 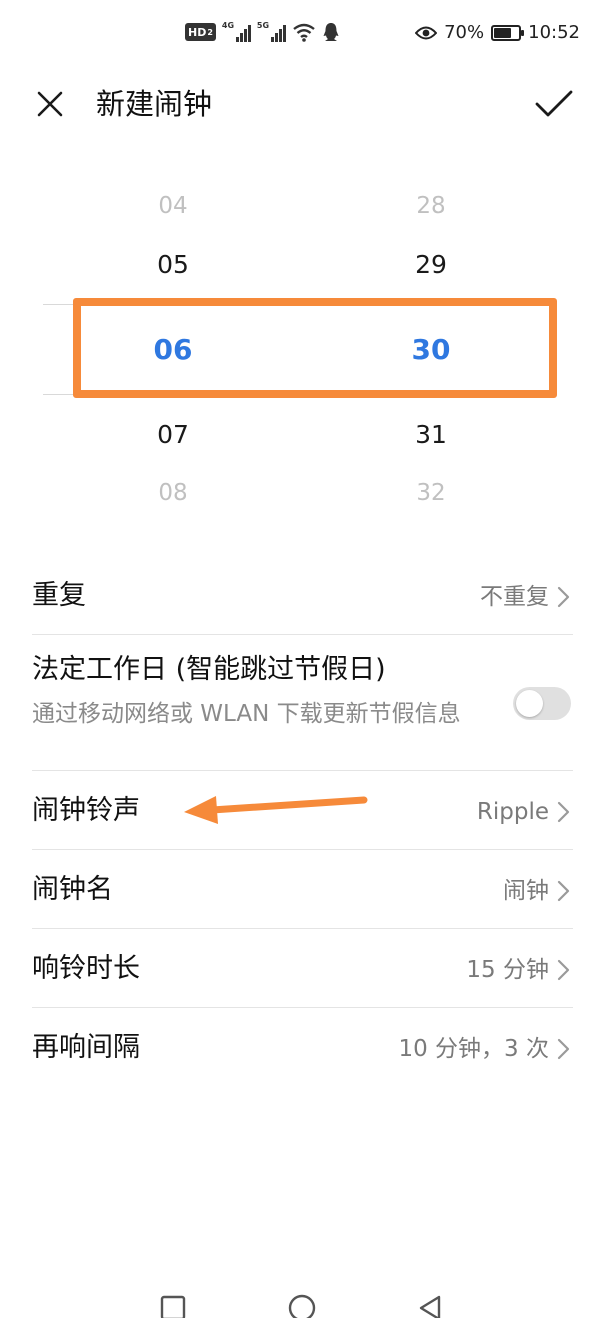 What do you see at coordinates (236, 31) in the screenshot?
I see `signal-icon: 4G` at bounding box center [236, 31].